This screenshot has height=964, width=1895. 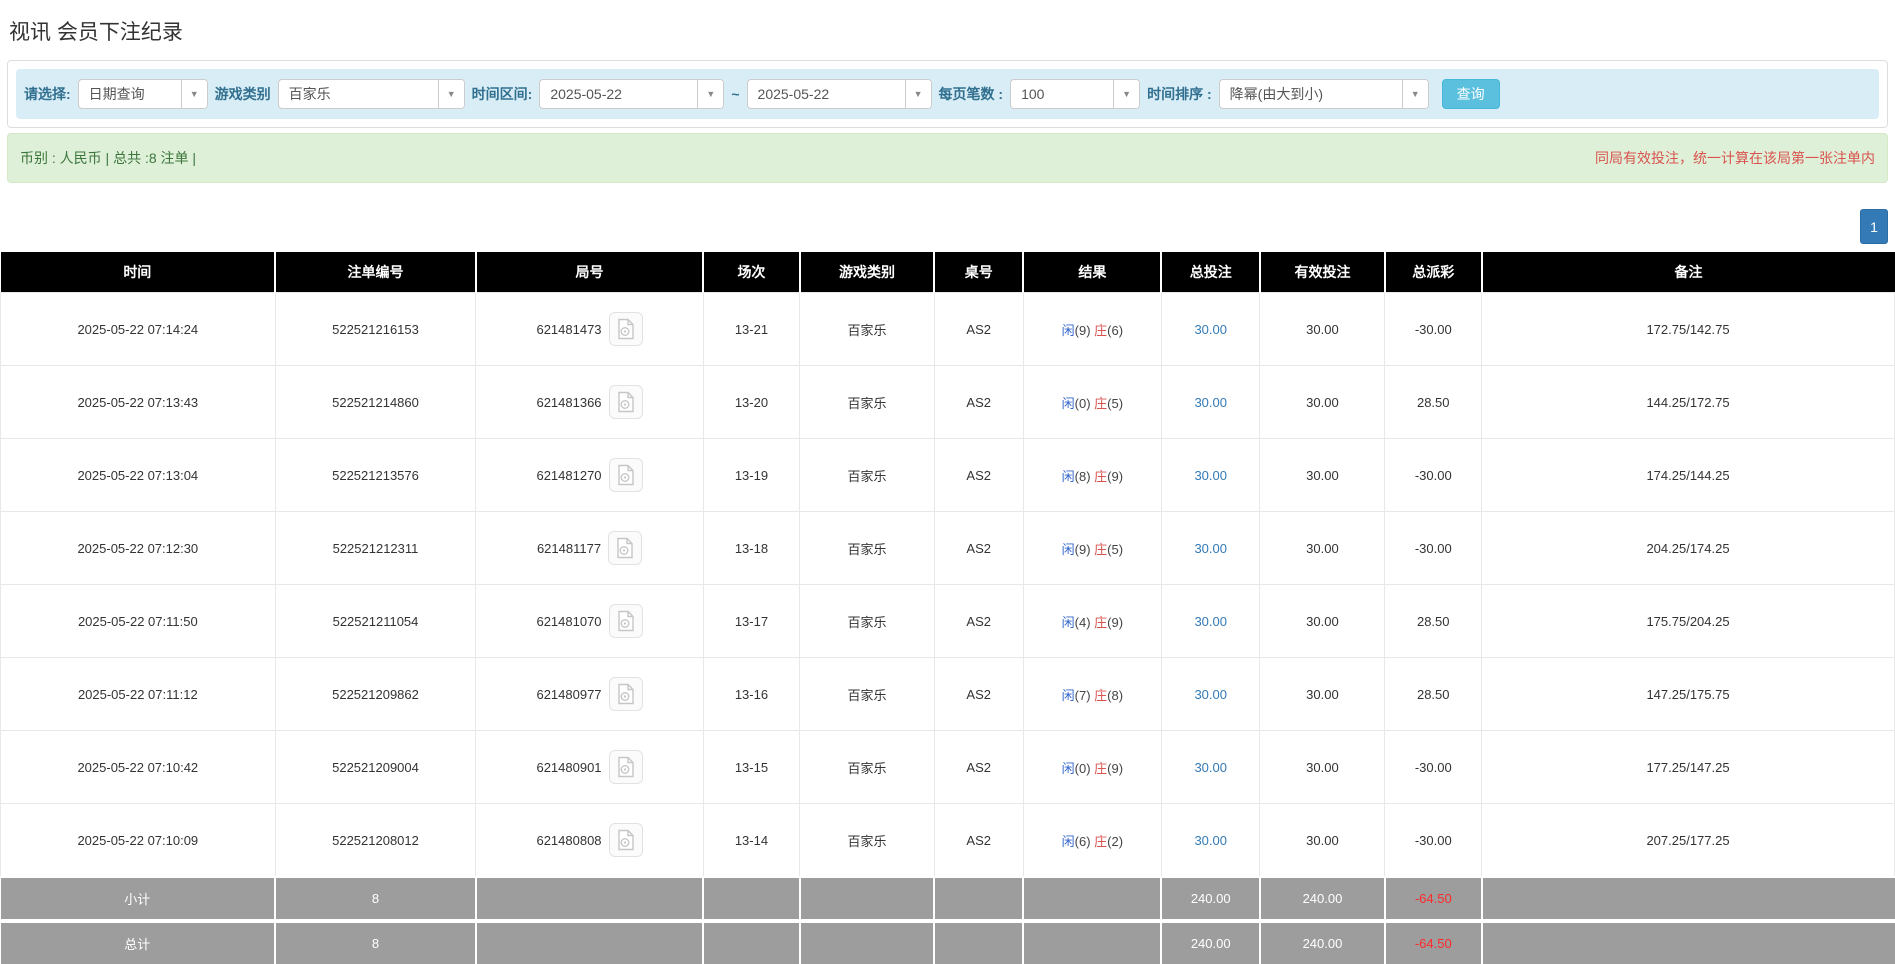 What do you see at coordinates (866, 272) in the screenshot?
I see `column-header: 游戏类别` at bounding box center [866, 272].